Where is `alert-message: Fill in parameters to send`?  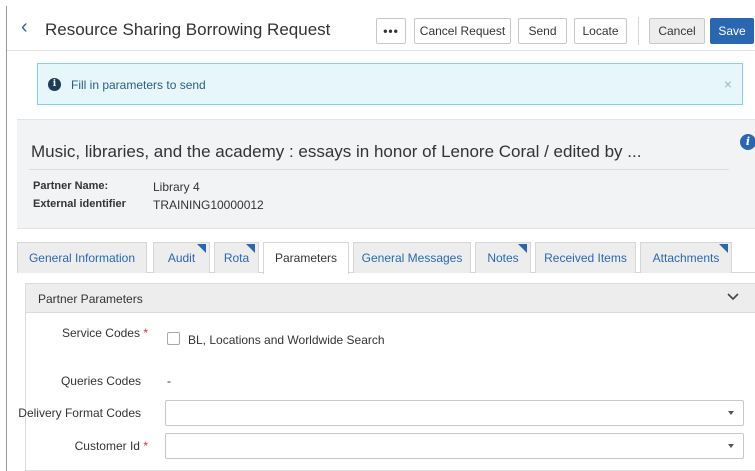 alert-message: Fill in parameters to send is located at coordinates (138, 85).